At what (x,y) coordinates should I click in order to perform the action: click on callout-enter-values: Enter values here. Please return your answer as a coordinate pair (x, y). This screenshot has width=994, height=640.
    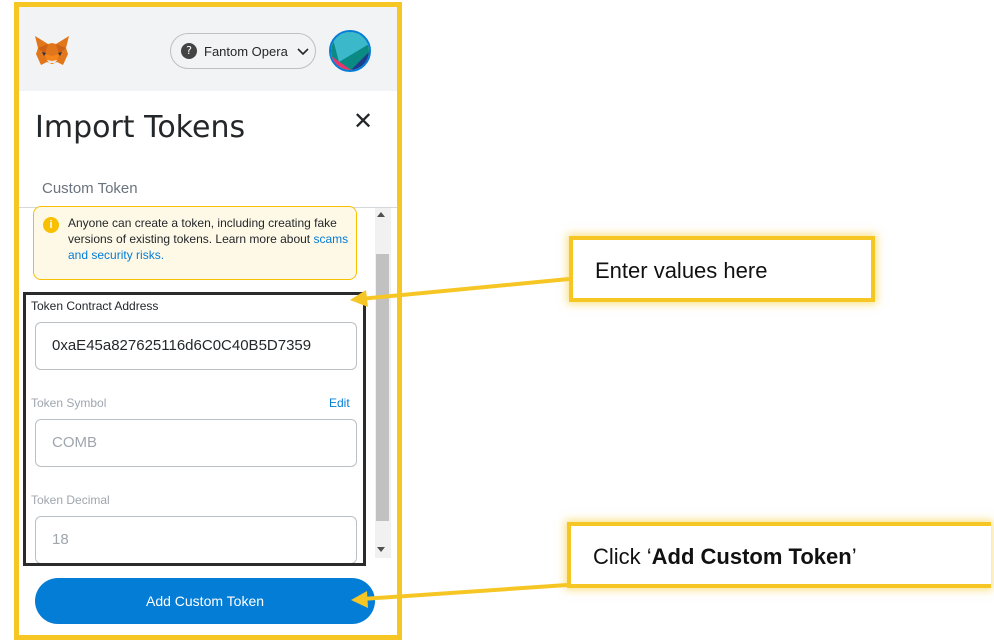
    Looking at the image, I should click on (722, 269).